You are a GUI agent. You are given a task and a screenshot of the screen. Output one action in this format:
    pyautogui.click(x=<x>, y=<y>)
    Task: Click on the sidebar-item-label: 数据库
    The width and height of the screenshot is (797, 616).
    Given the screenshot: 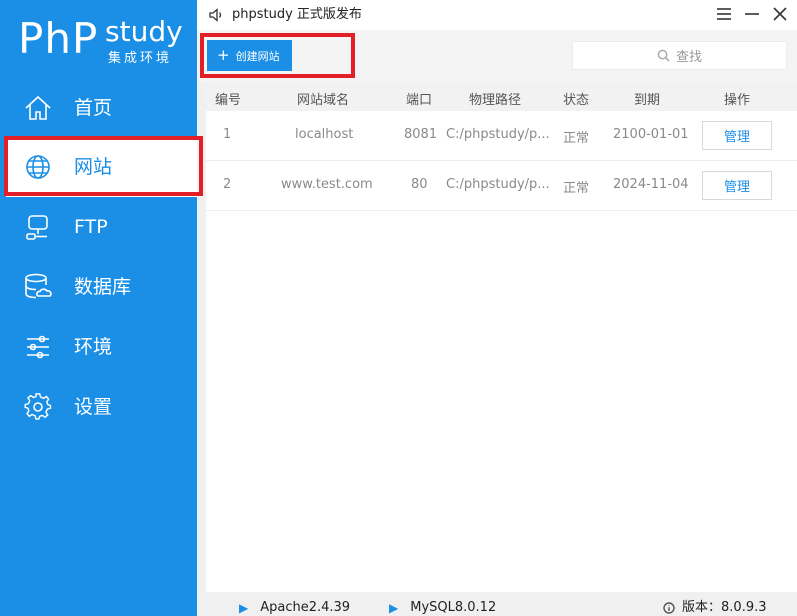 What is the action you would take?
    pyautogui.click(x=103, y=287)
    